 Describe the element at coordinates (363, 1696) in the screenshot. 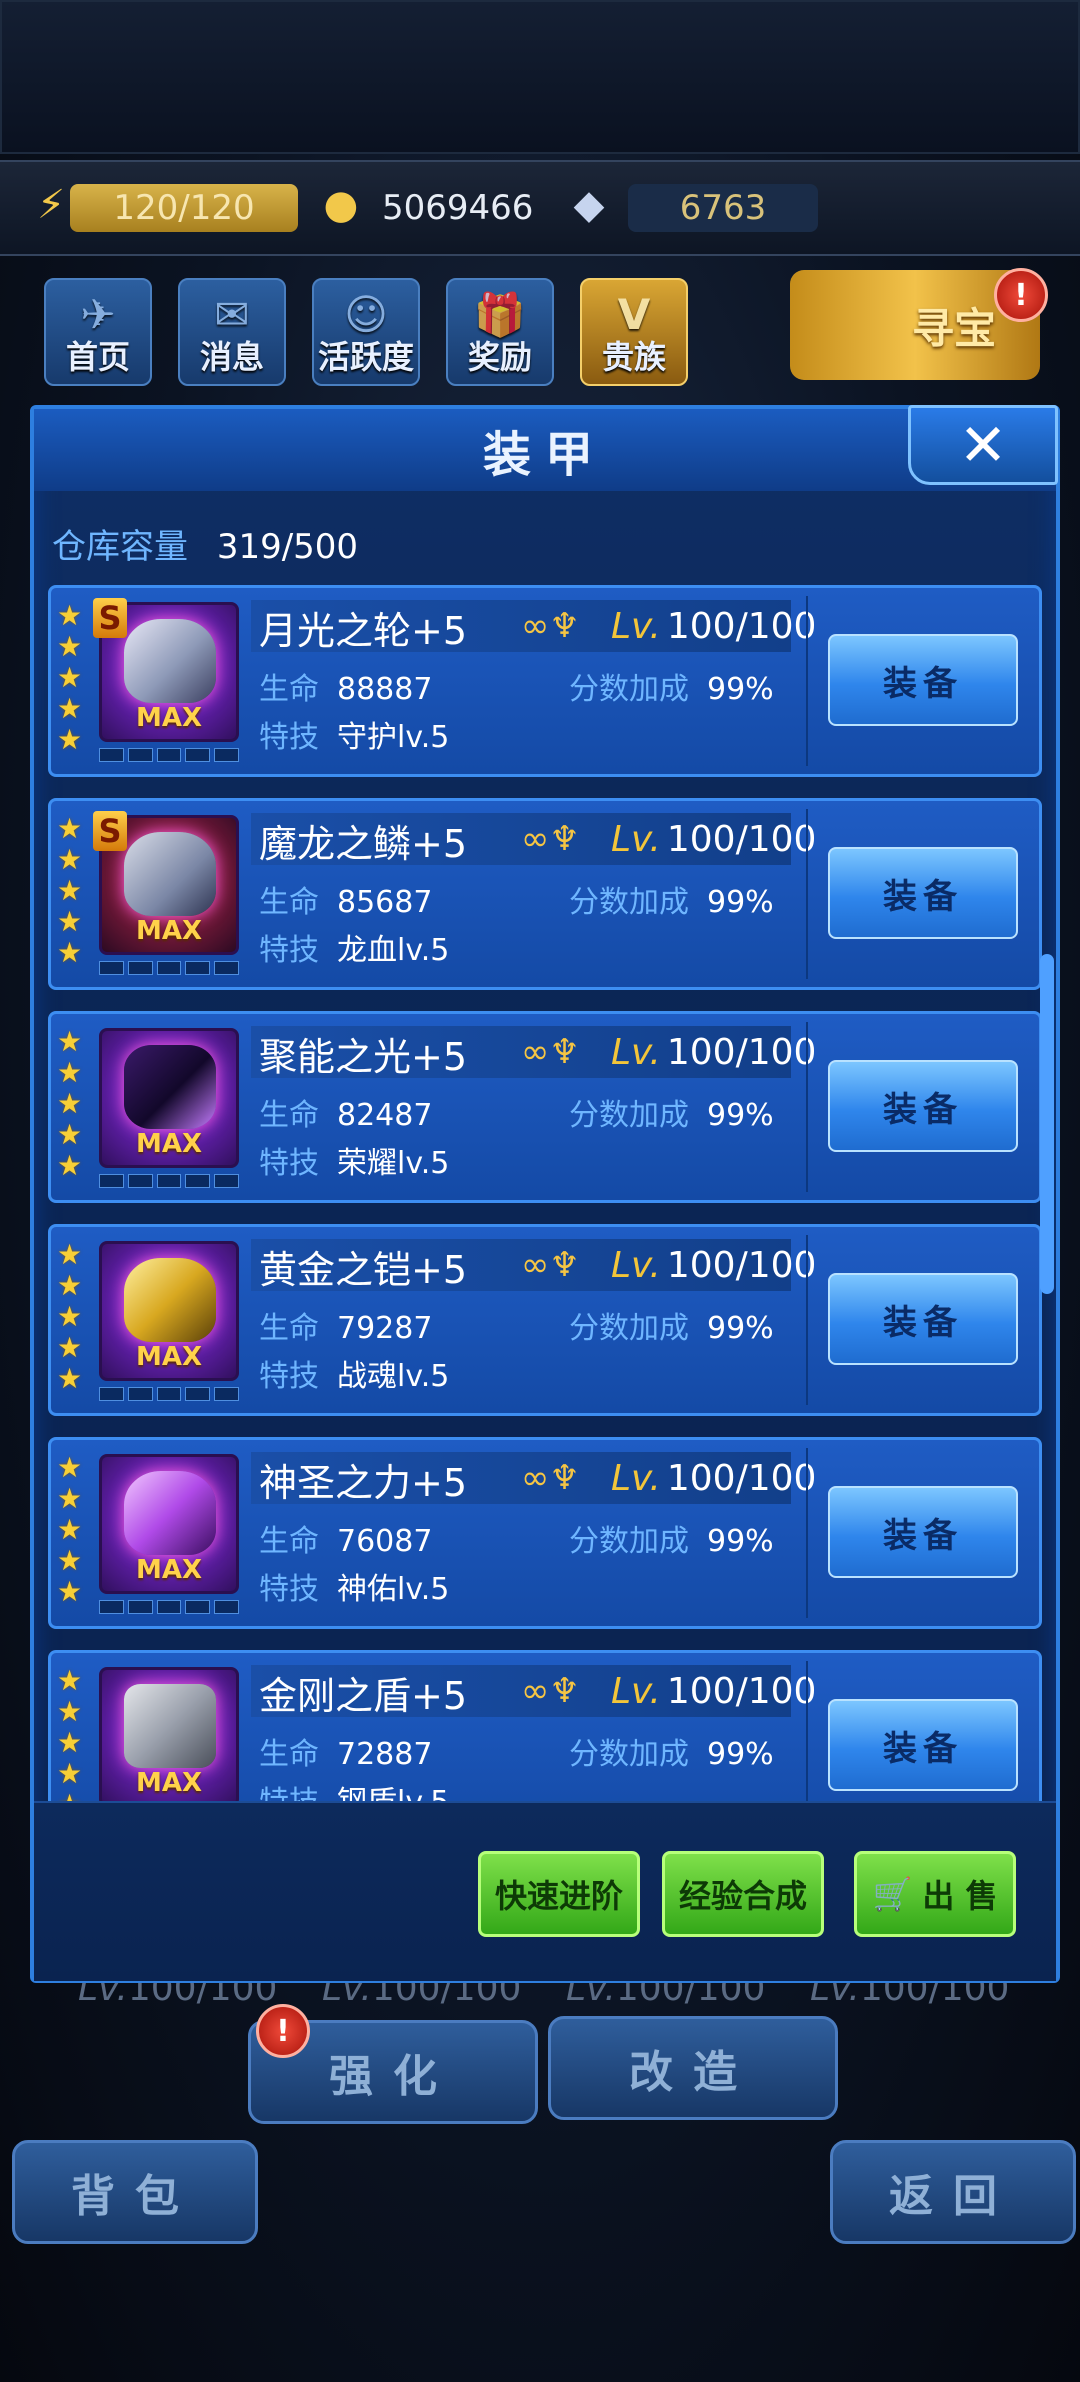

I see `armor-name: 金刚之盾+5` at that location.